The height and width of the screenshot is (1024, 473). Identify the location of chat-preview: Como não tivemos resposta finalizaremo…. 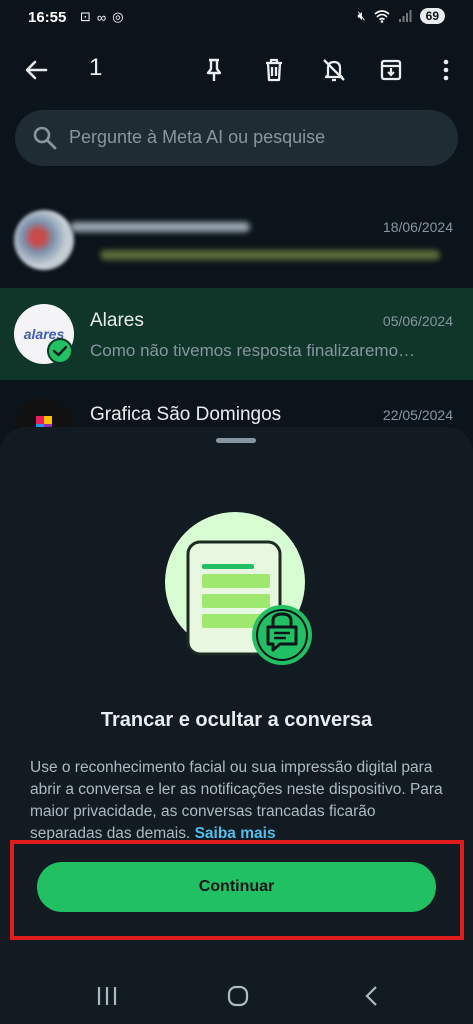
(253, 350).